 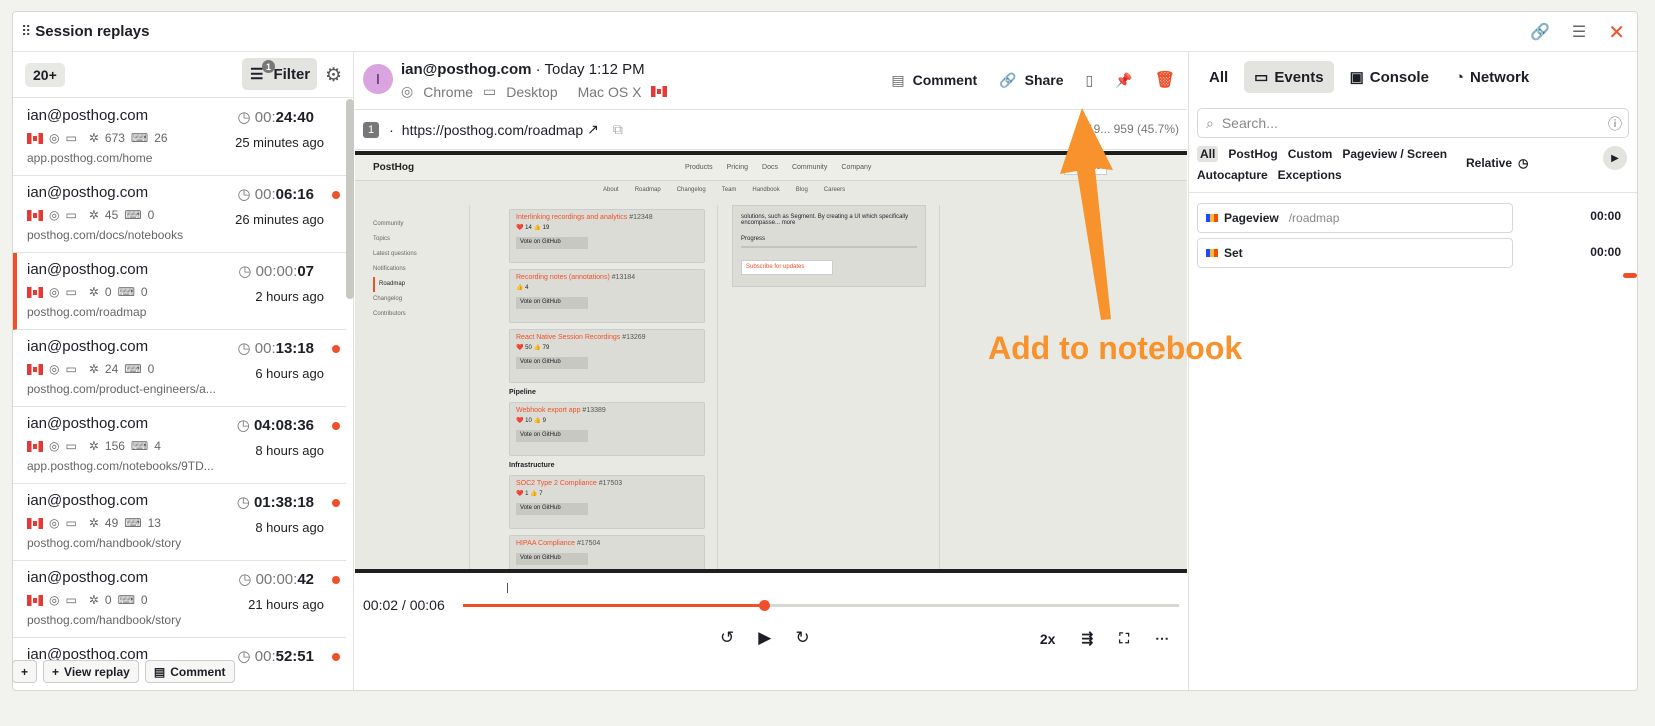 What do you see at coordinates (1540, 32) in the screenshot?
I see `link-icon: 🔗` at bounding box center [1540, 32].